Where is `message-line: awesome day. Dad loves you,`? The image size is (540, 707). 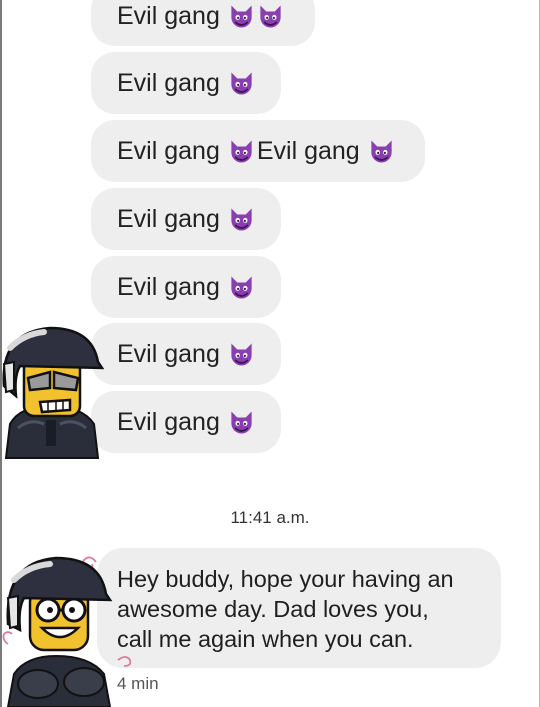 message-line: awesome day. Dad loves you, is located at coordinates (273, 609).